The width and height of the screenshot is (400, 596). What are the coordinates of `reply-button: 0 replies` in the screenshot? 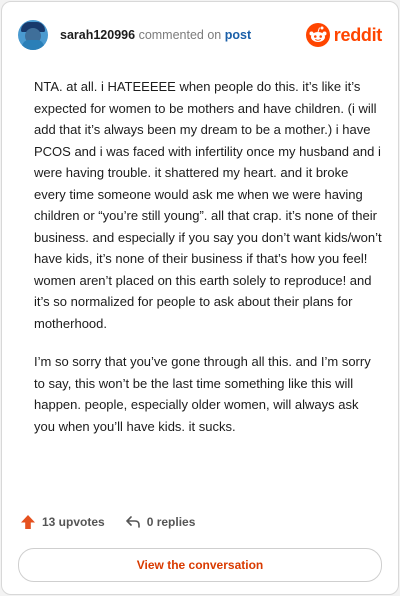 It's located at (160, 522).